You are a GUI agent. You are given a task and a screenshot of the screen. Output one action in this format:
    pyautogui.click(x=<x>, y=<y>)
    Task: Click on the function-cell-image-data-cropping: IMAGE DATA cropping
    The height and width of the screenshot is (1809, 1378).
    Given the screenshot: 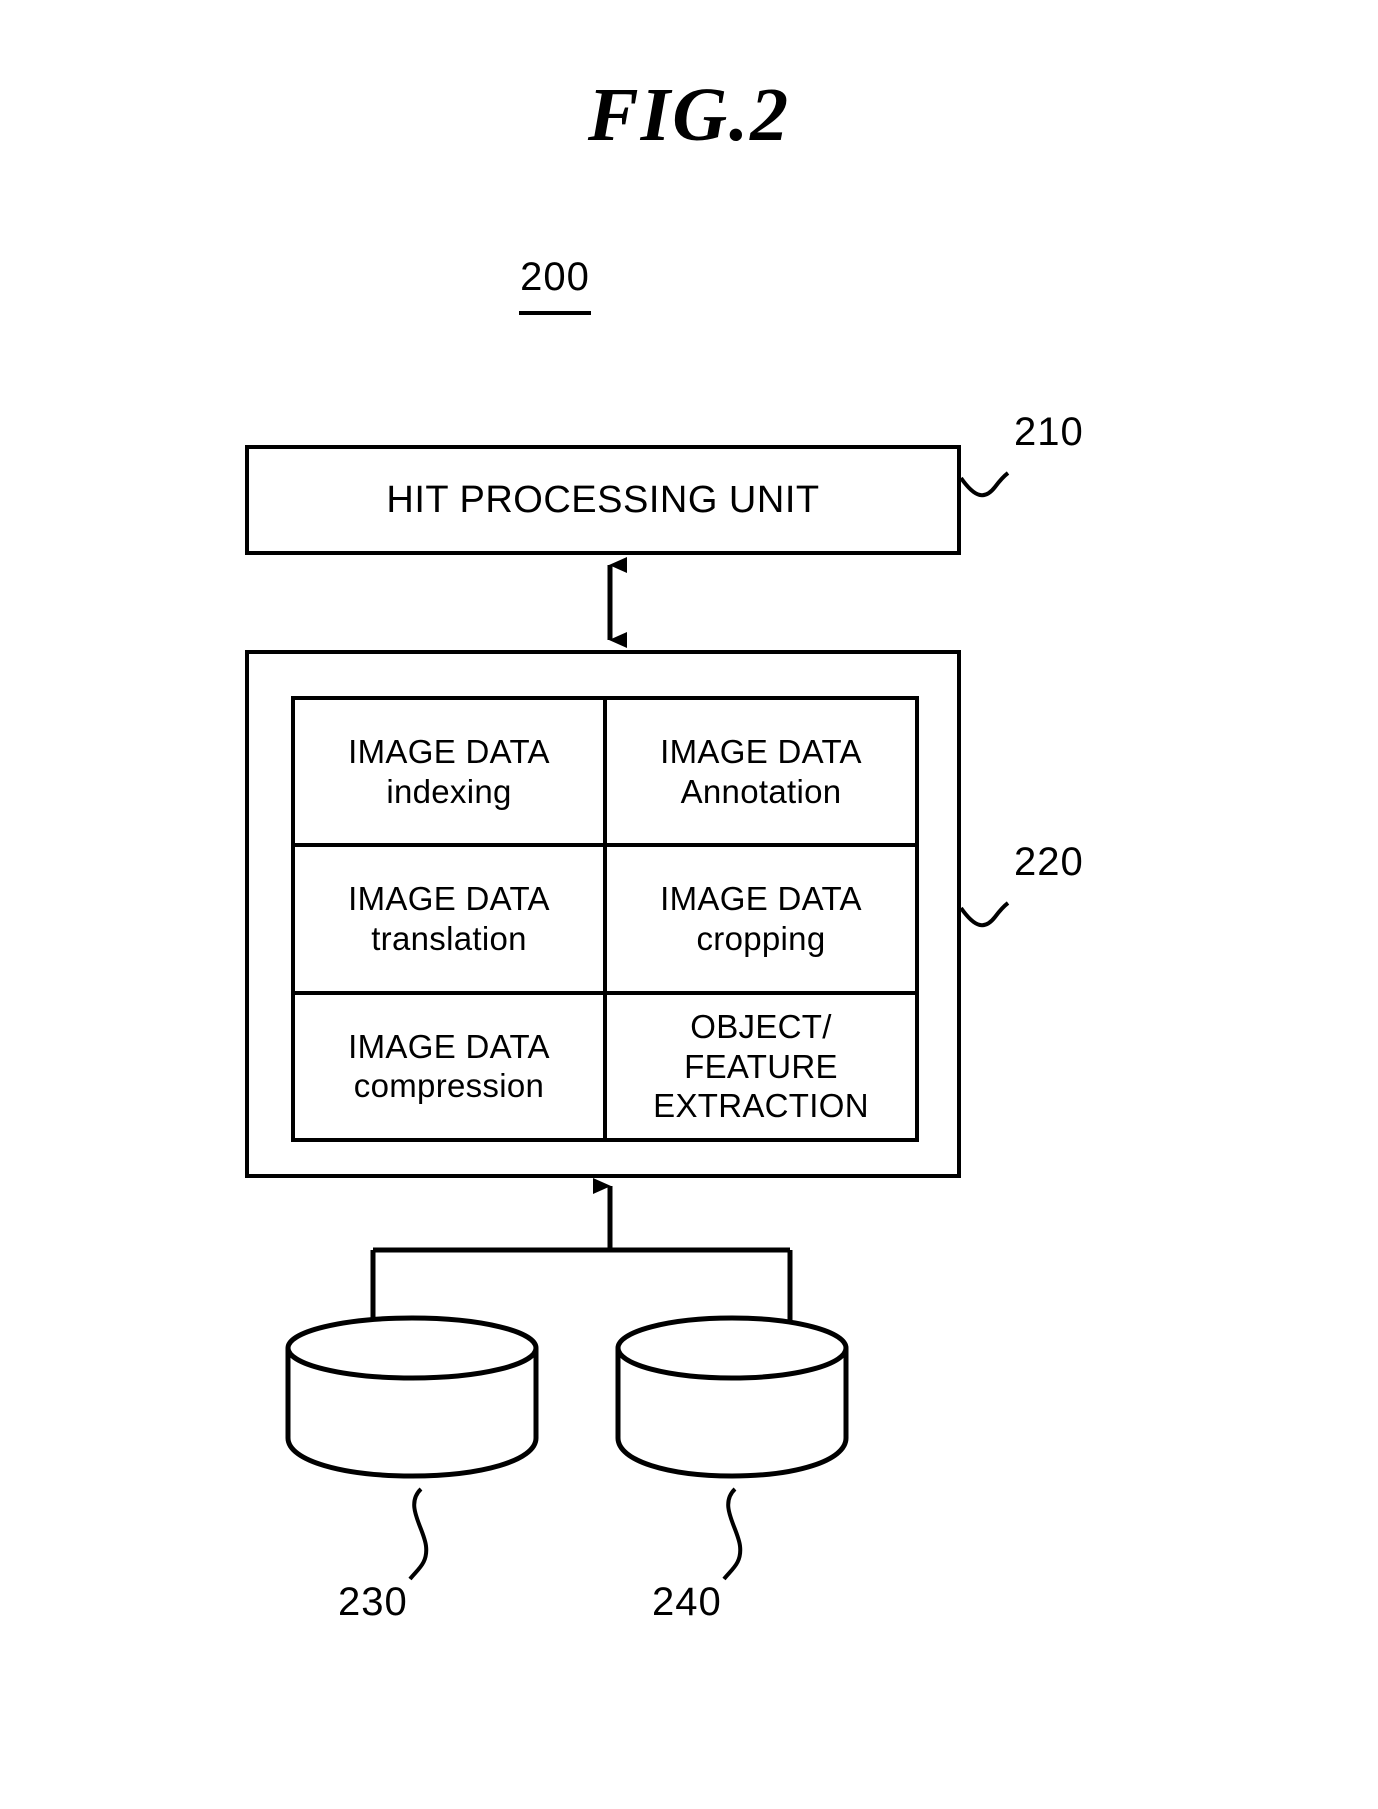 What is the action you would take?
    pyautogui.click(x=761, y=918)
    